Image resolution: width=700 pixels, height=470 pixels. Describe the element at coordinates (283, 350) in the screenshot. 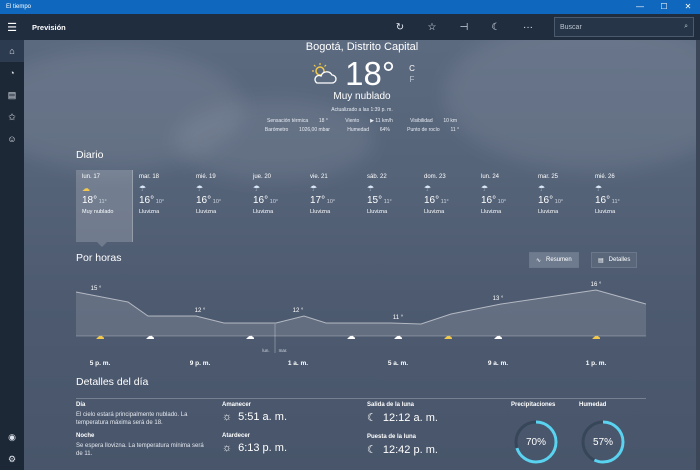

I see `day-marker-label: mar.` at that location.